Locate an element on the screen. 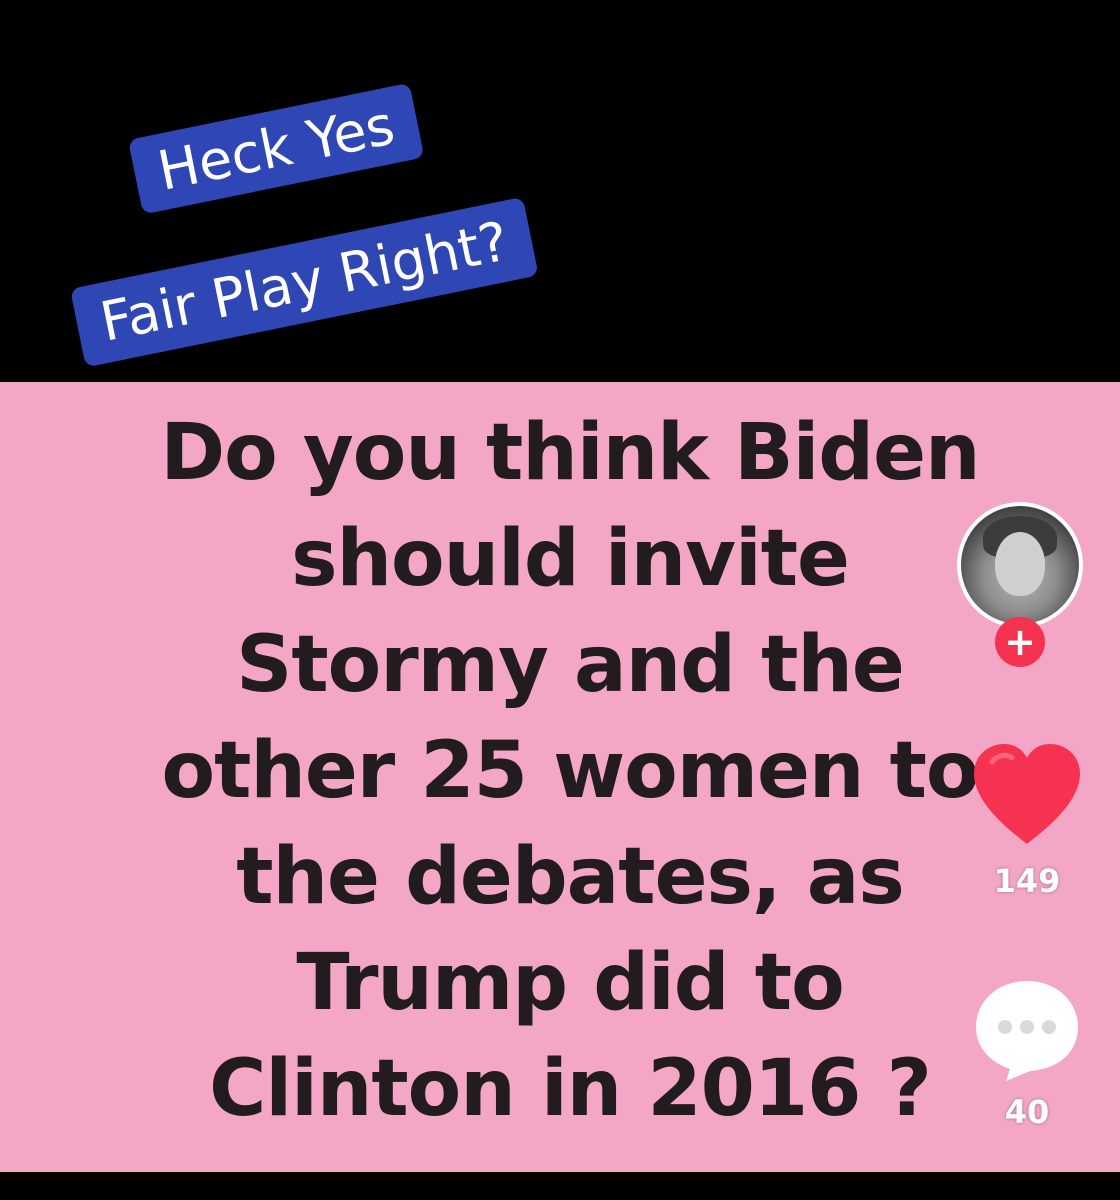  question-line: should invite is located at coordinates (570, 559).